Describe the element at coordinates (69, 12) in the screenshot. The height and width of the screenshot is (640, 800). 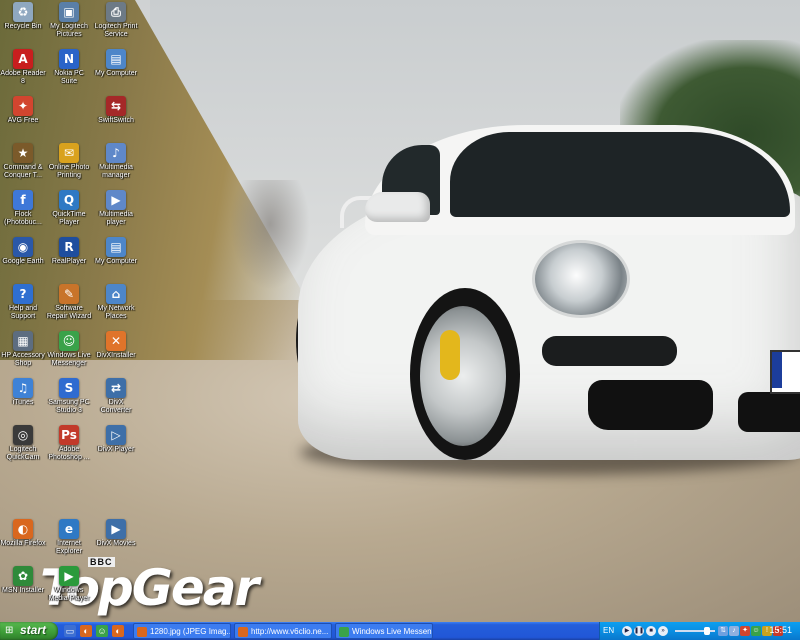
I see `pictures-icon: ▣` at that location.